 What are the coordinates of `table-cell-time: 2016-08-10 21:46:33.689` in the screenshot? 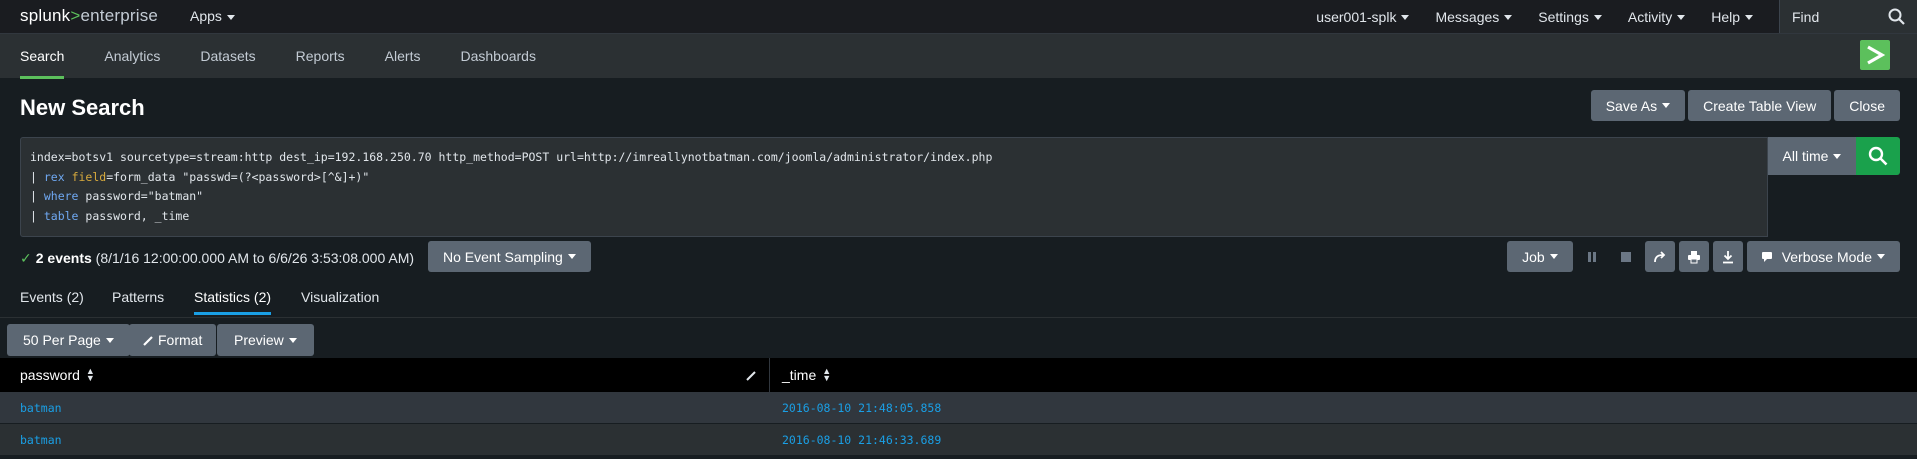 It's located at (1343, 440).